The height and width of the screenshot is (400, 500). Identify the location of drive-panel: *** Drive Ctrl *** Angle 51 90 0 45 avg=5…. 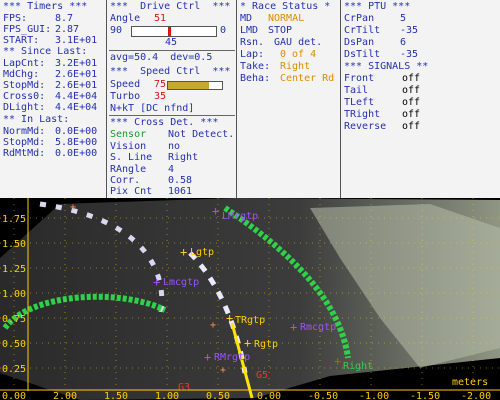
(172, 99).